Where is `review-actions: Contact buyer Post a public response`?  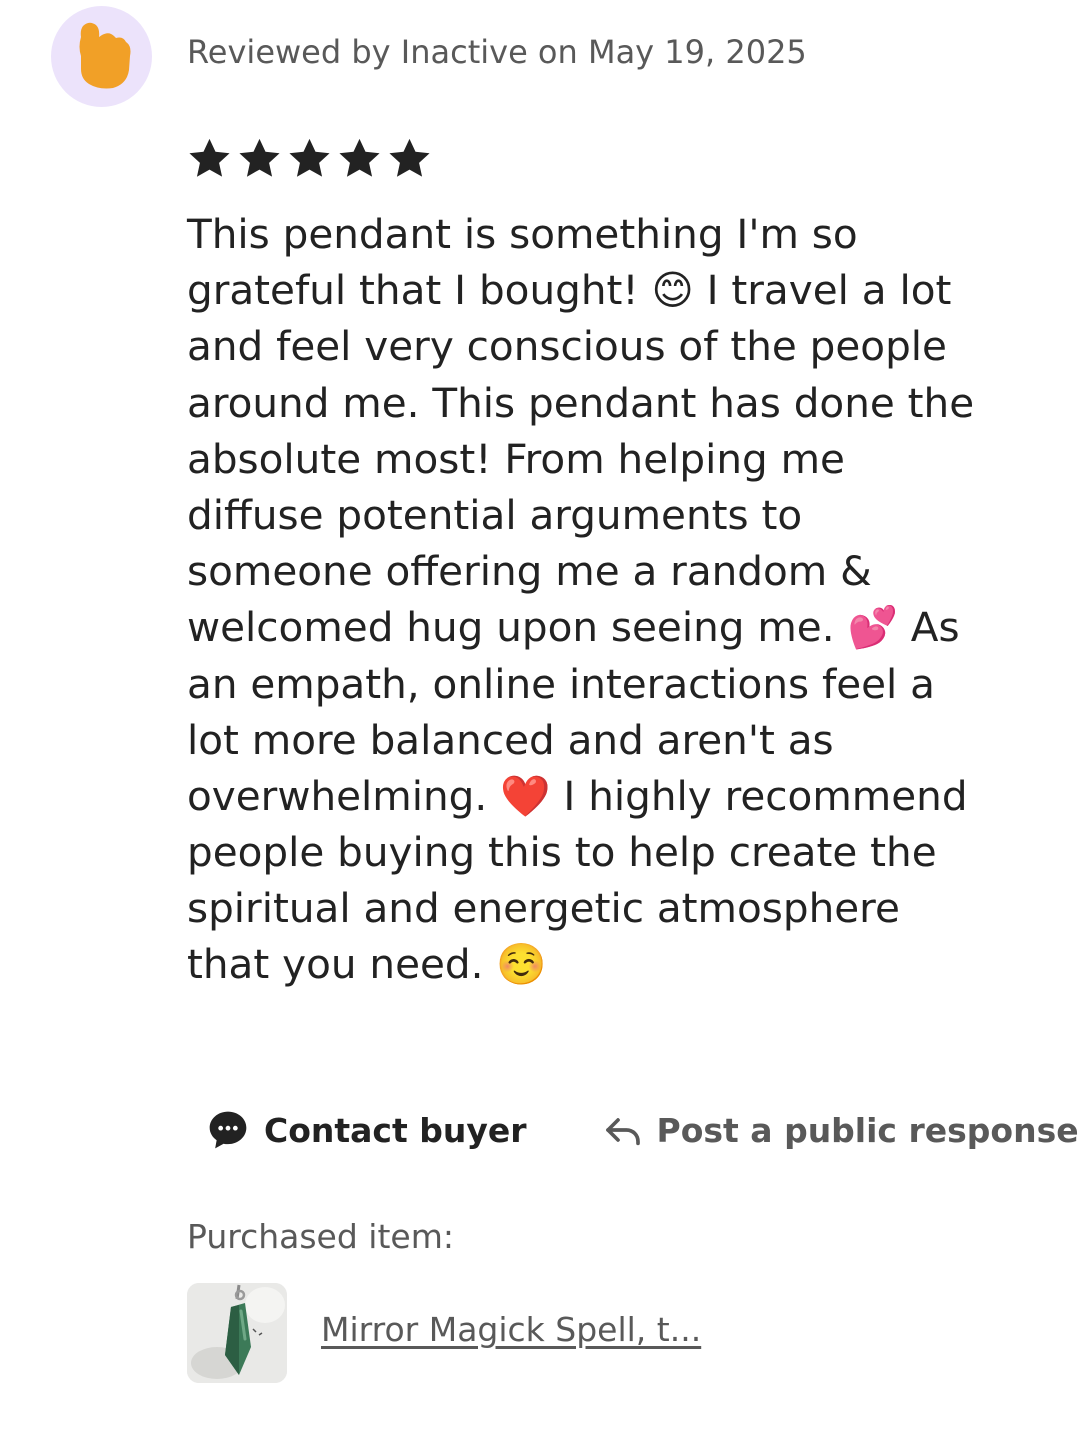
review-actions: Contact buyer Post a public response is located at coordinates (642, 1130).